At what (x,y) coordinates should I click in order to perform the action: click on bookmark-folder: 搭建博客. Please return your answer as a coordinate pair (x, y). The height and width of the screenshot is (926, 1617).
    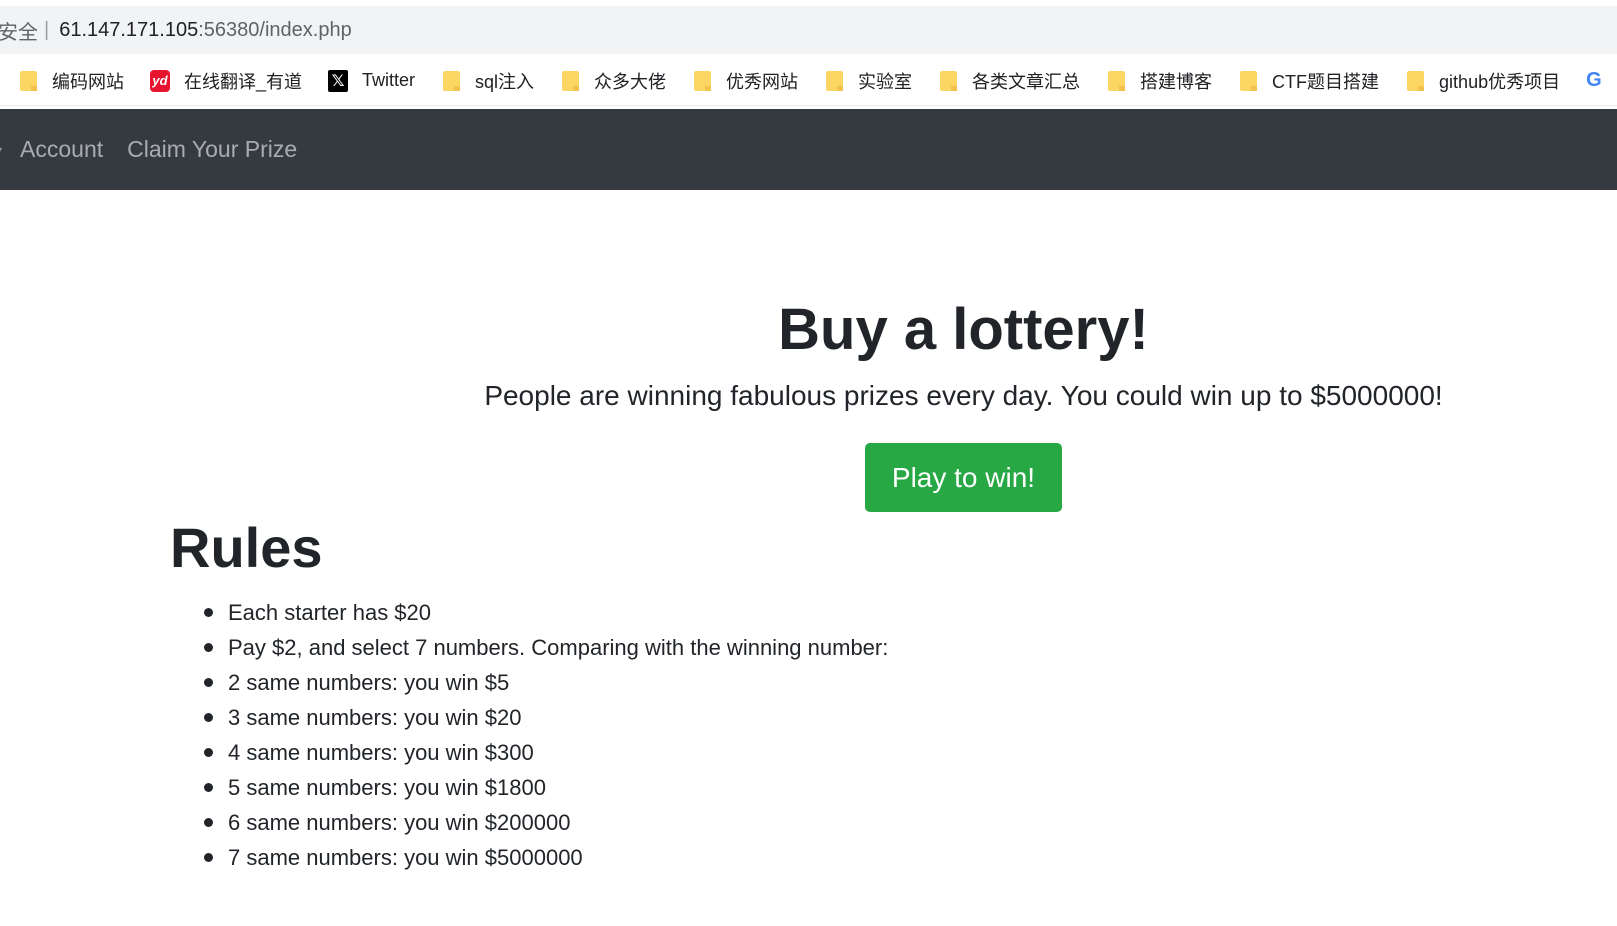
    Looking at the image, I should click on (1159, 81).